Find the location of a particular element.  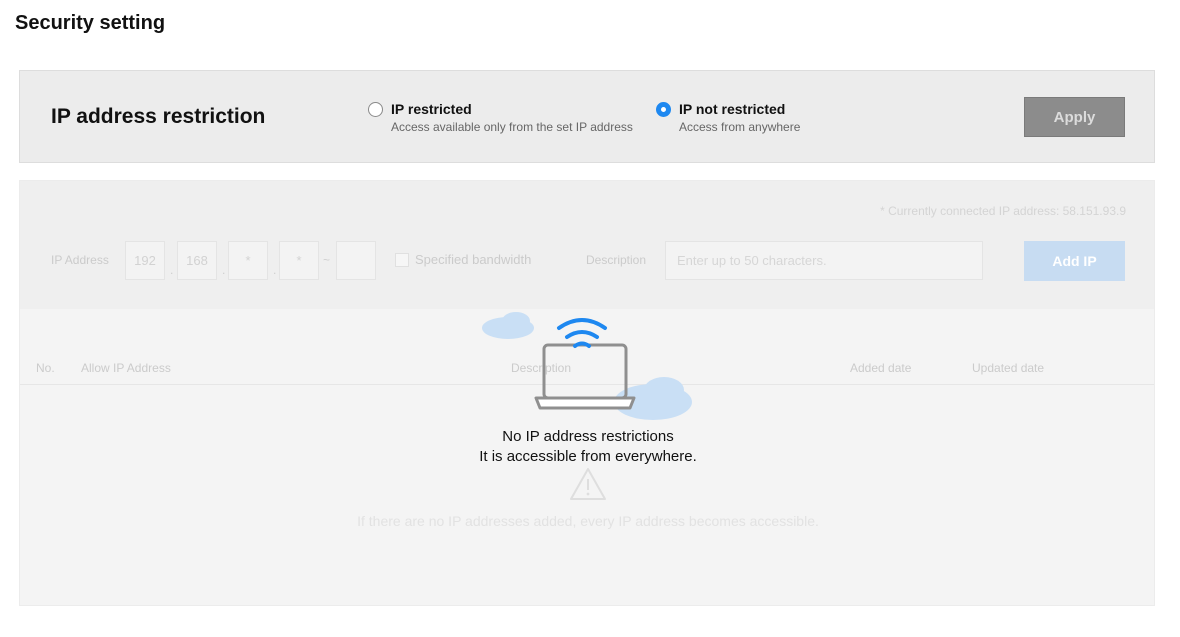

bandwidth-label: Specified bandwidth is located at coordinates (473, 259).